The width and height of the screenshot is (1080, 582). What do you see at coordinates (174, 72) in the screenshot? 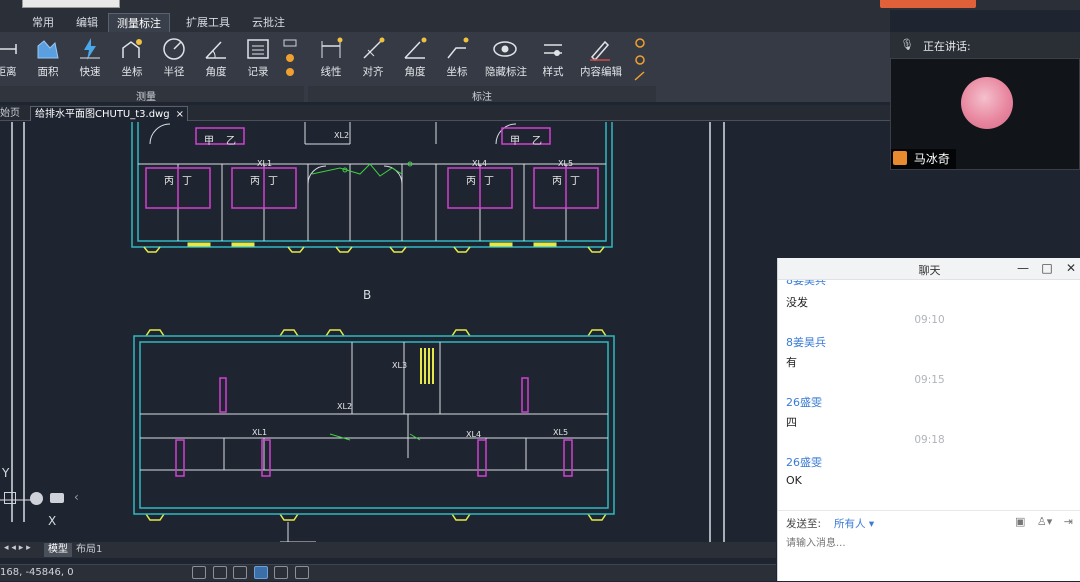
I see `tool-label: 半径` at bounding box center [174, 72].